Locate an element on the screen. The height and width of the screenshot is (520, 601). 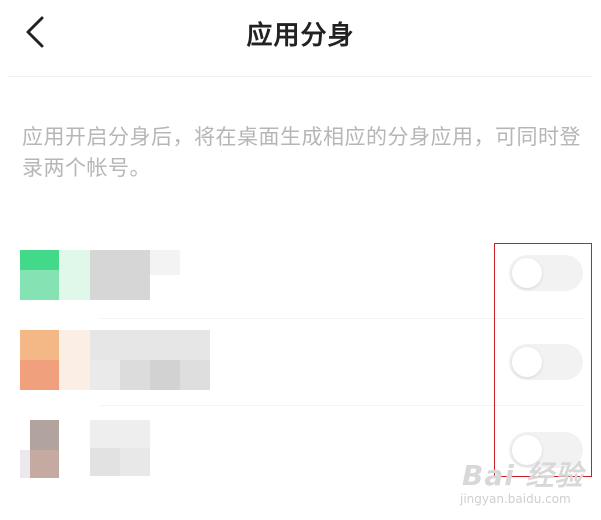
header-divider is located at coordinates (300, 76).